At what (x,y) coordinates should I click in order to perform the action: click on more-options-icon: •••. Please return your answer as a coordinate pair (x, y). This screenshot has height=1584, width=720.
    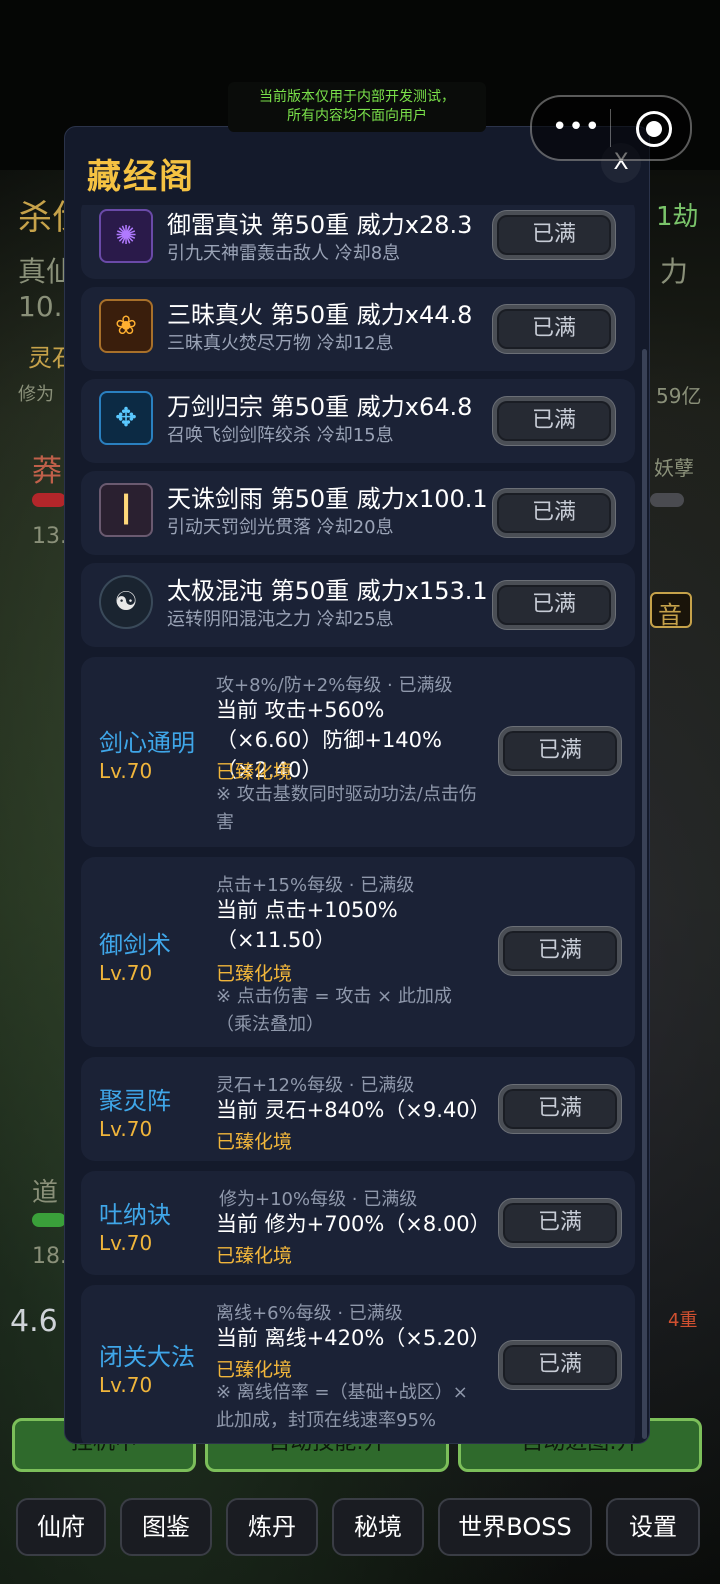
    Looking at the image, I should click on (576, 127).